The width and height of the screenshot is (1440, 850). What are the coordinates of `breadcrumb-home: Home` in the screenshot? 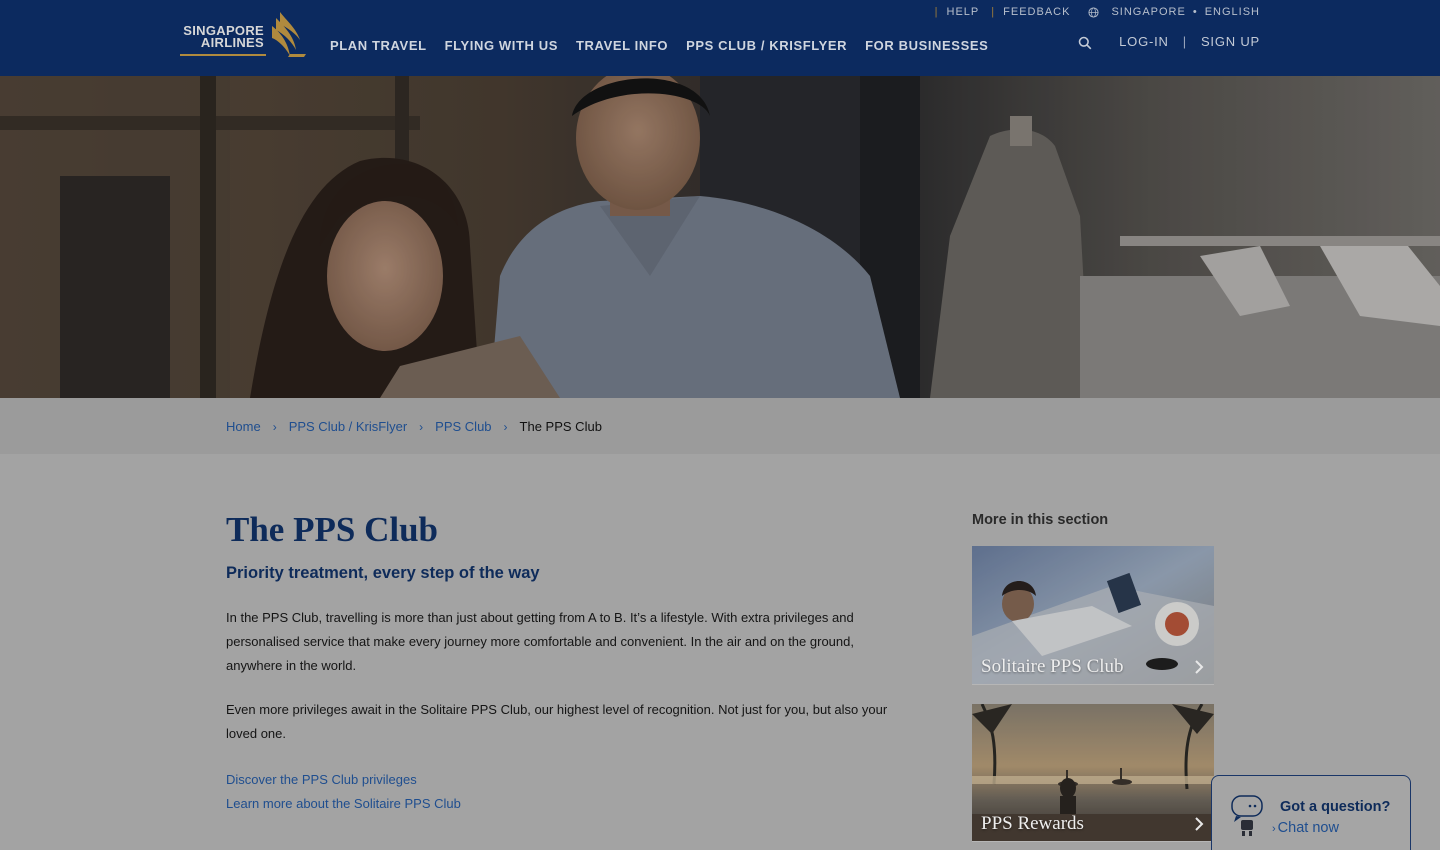 It's located at (243, 426).